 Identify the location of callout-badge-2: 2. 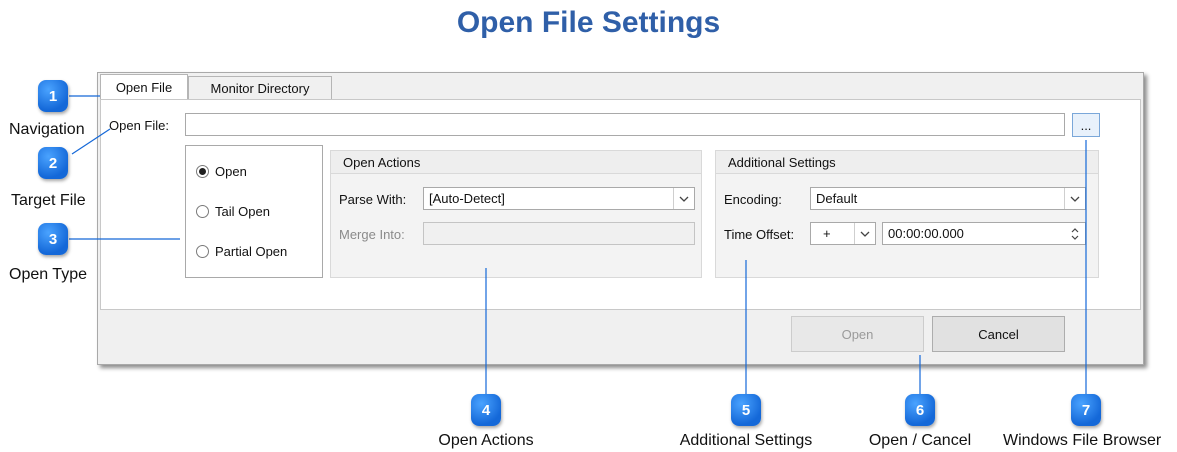
(53, 163).